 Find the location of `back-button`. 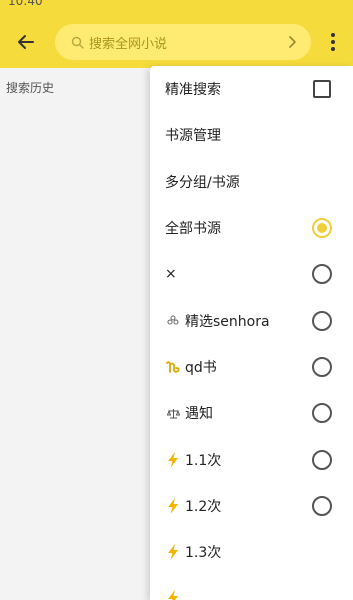

back-button is located at coordinates (26, 42).